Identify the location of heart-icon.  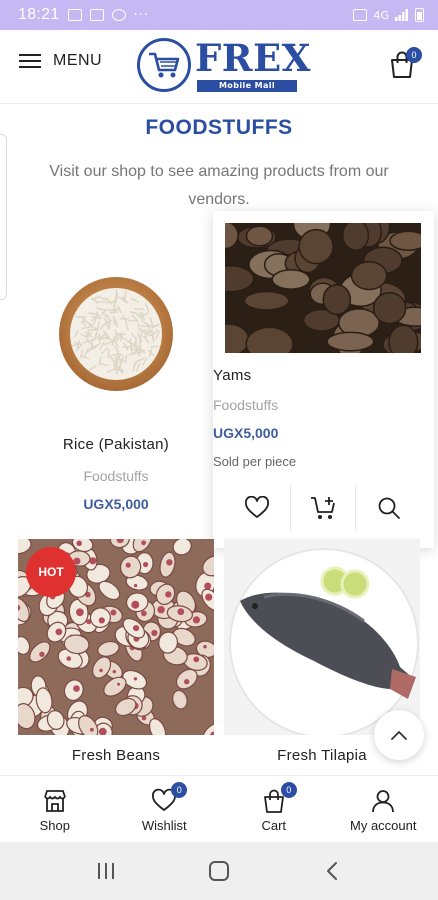
(257, 507).